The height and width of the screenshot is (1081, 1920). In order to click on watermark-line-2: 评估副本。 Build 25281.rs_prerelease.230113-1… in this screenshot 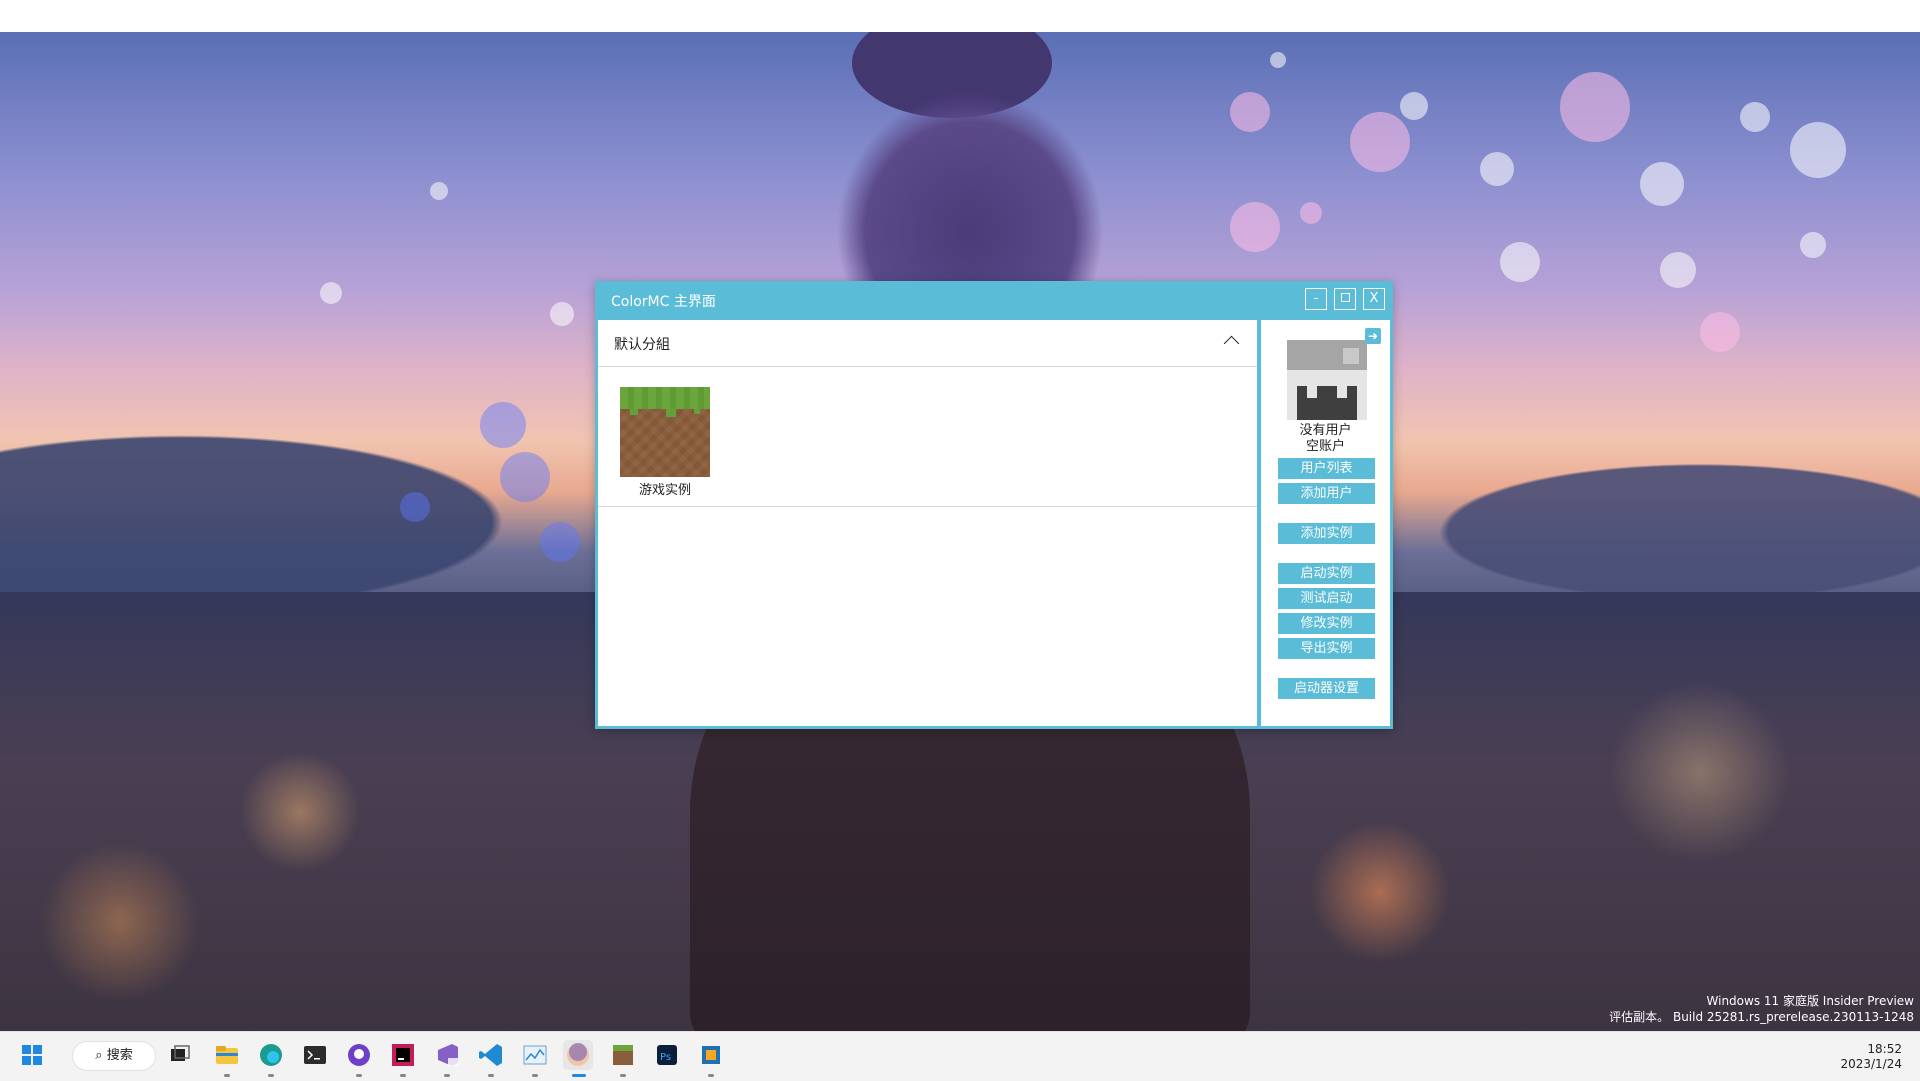, I will do `click(1761, 1017)`.